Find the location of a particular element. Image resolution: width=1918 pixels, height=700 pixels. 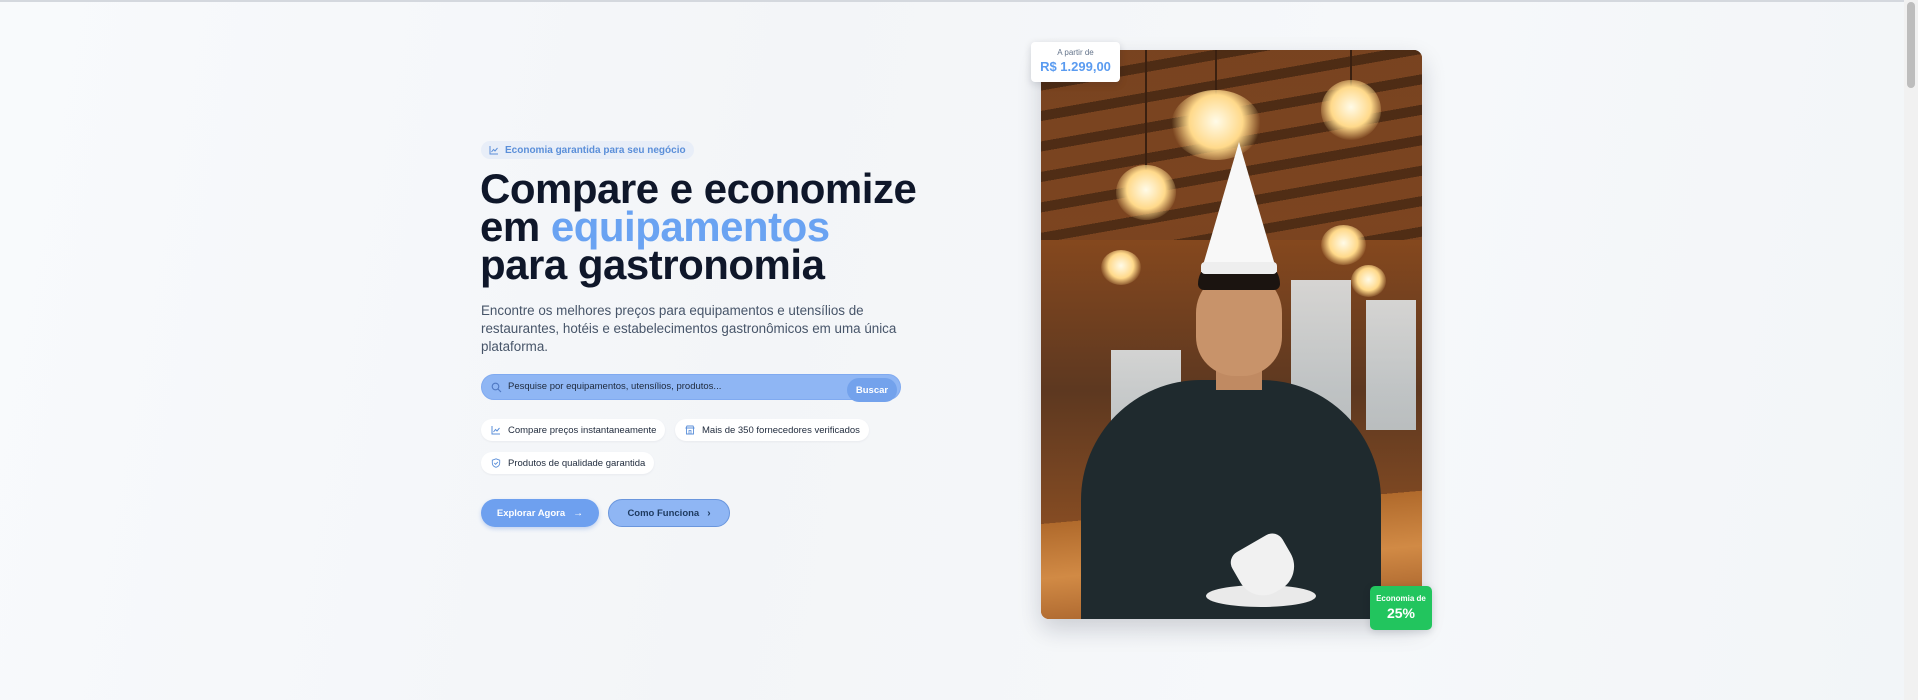

feature-label: Compare preços instantaneamente is located at coordinates (582, 430).